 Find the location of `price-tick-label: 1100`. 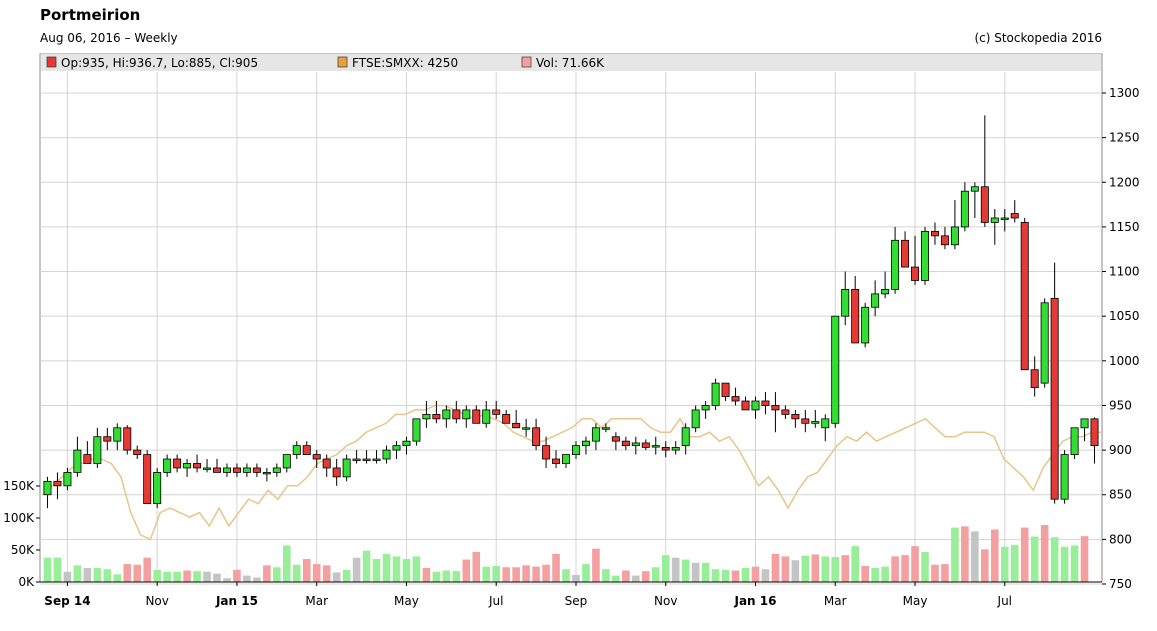

price-tick-label: 1100 is located at coordinates (1124, 272).